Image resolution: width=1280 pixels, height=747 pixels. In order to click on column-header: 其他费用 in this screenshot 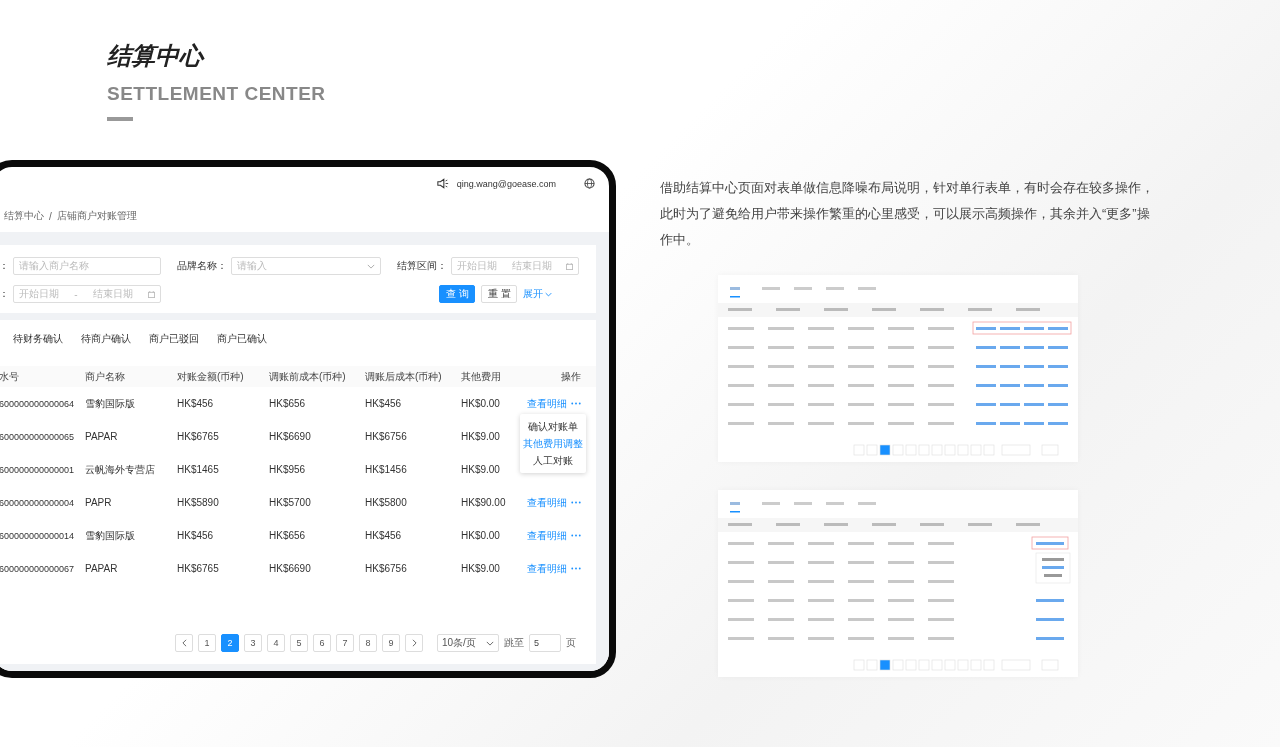, I will do `click(481, 376)`.